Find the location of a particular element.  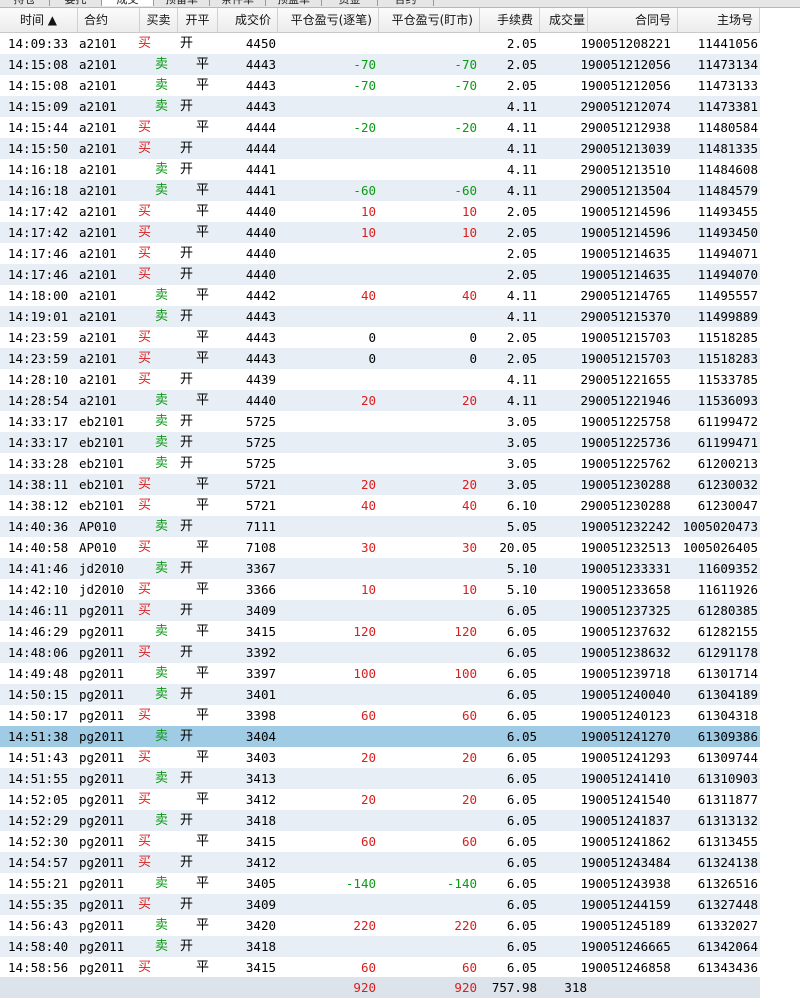

cell-pnl-each: -60 is located at coordinates (364, 190).